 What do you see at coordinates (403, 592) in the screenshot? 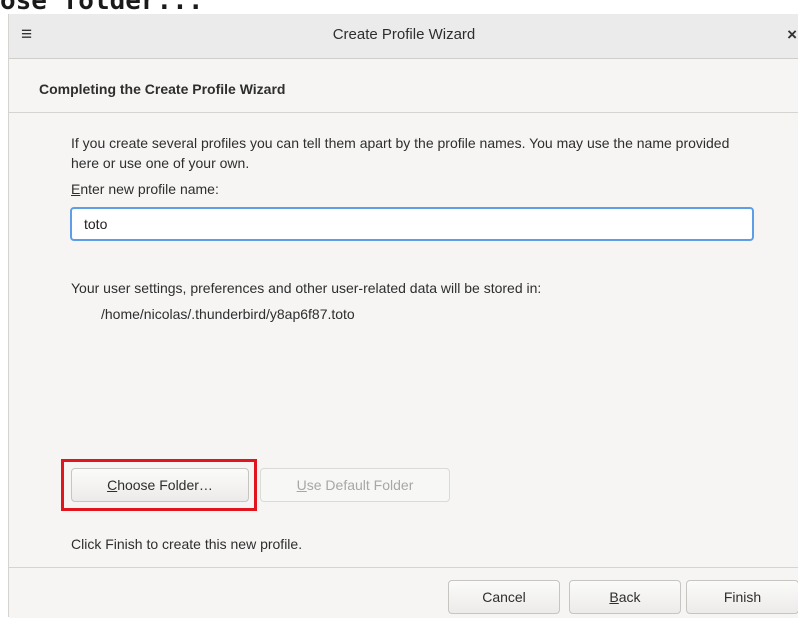
I see `wizard-footer: Cancel Back Finish` at bounding box center [403, 592].